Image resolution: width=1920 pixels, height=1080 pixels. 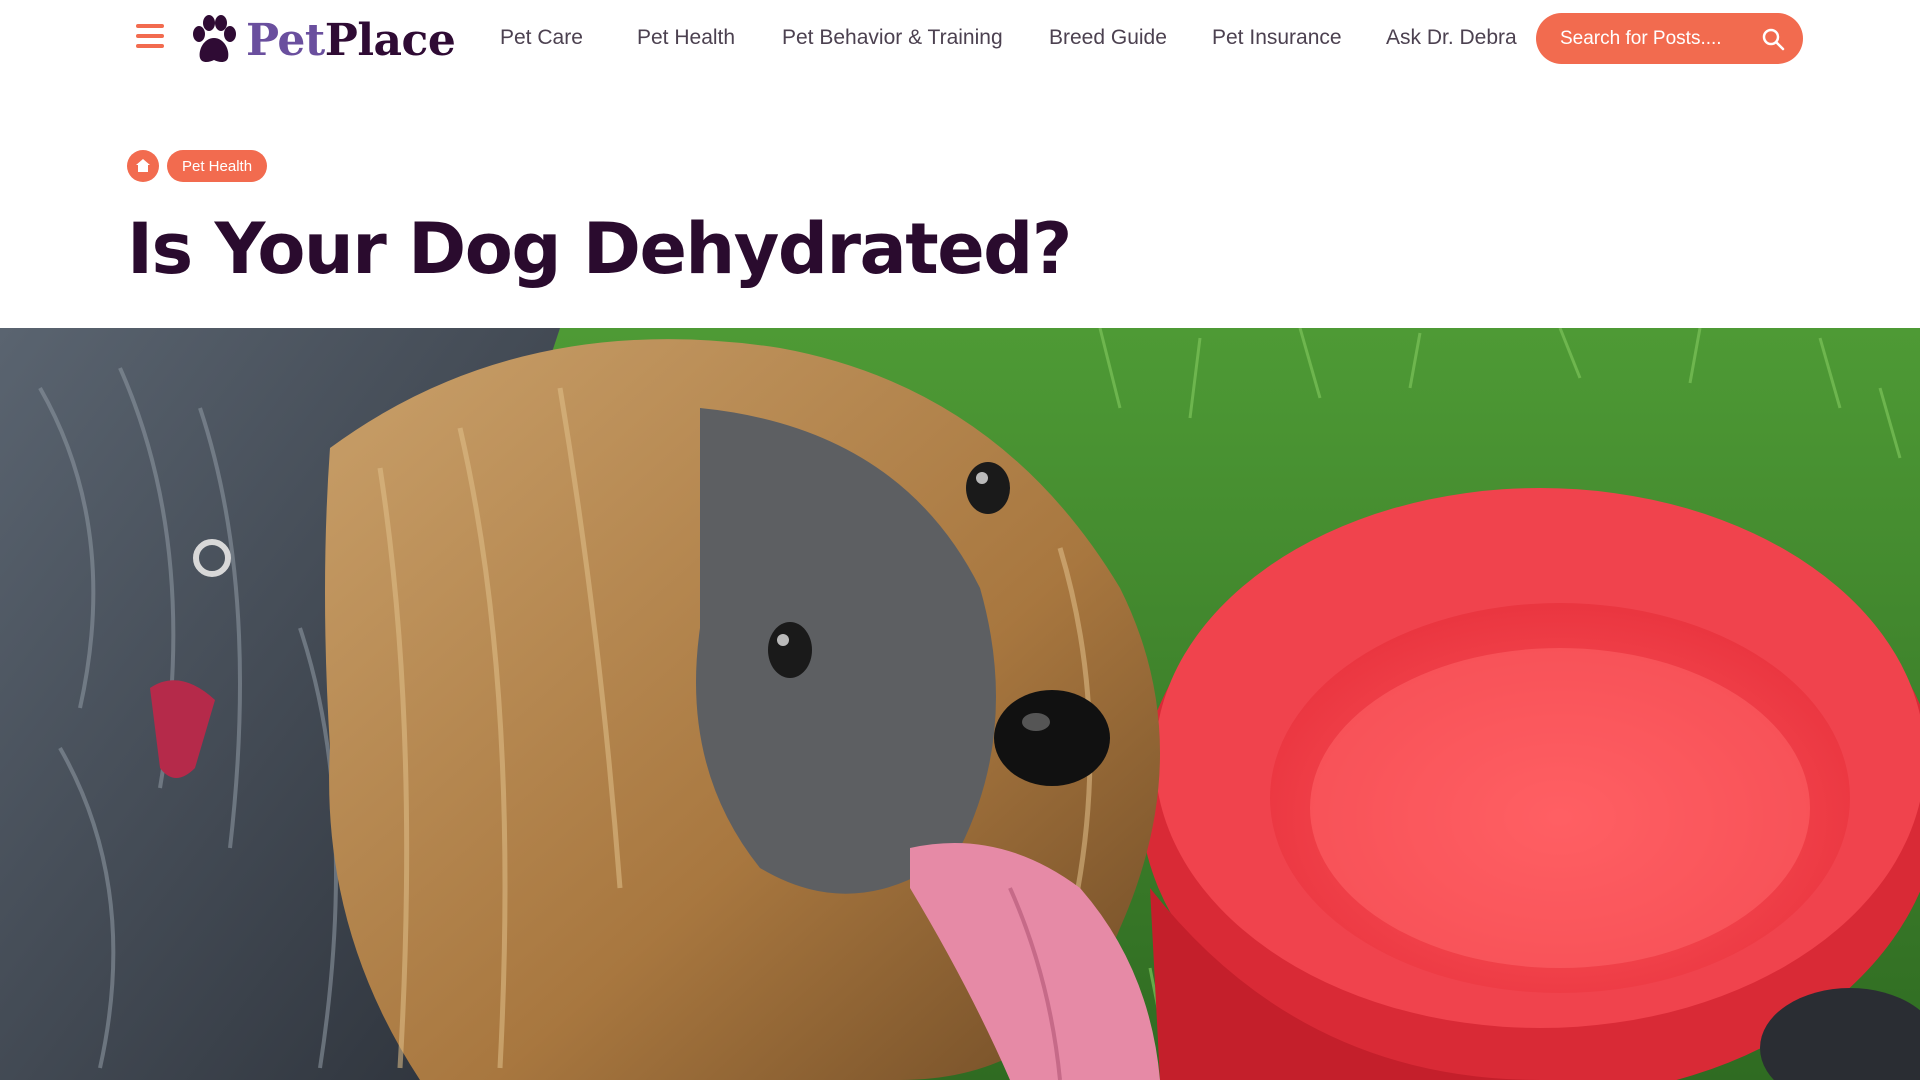 What do you see at coordinates (541, 38) in the screenshot?
I see `nav-item-pet-care: Pet Care` at bounding box center [541, 38].